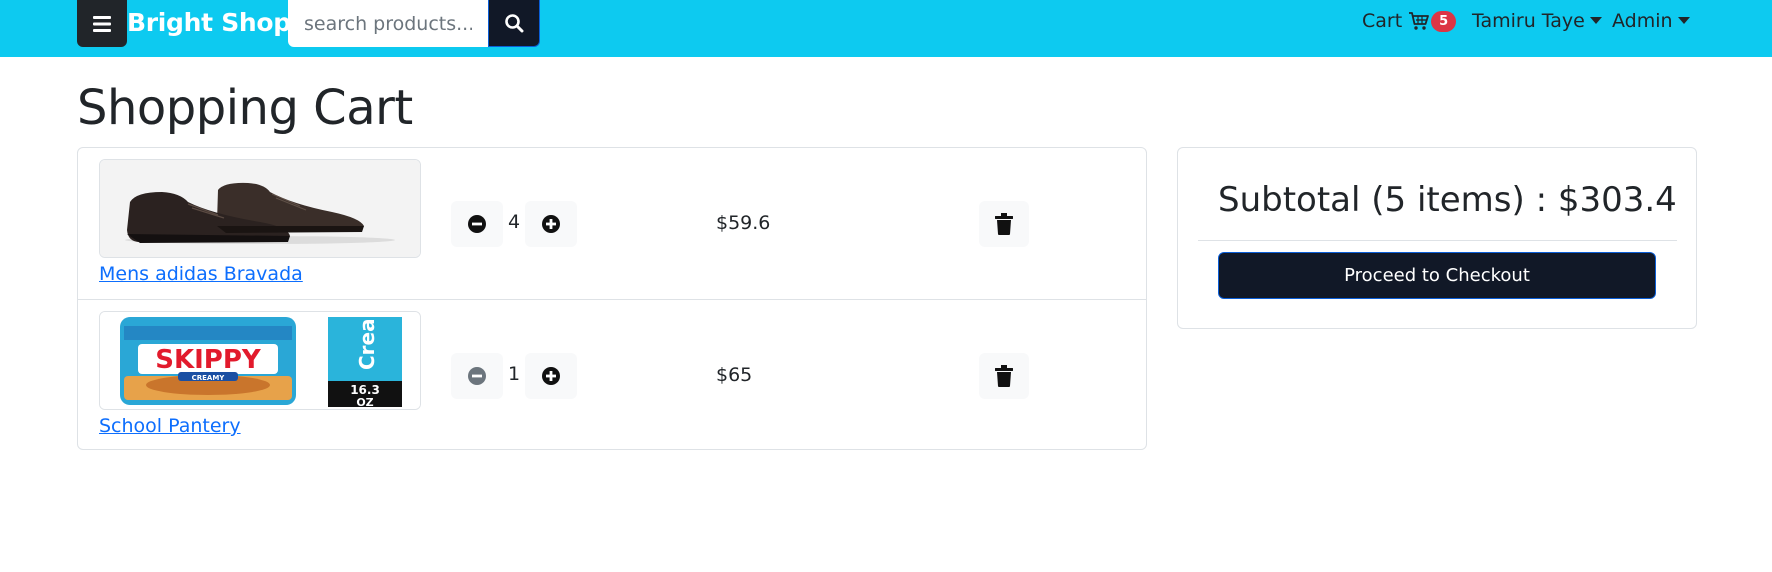  What do you see at coordinates (170, 426) in the screenshot?
I see `product-name-link: School Pantery` at bounding box center [170, 426].